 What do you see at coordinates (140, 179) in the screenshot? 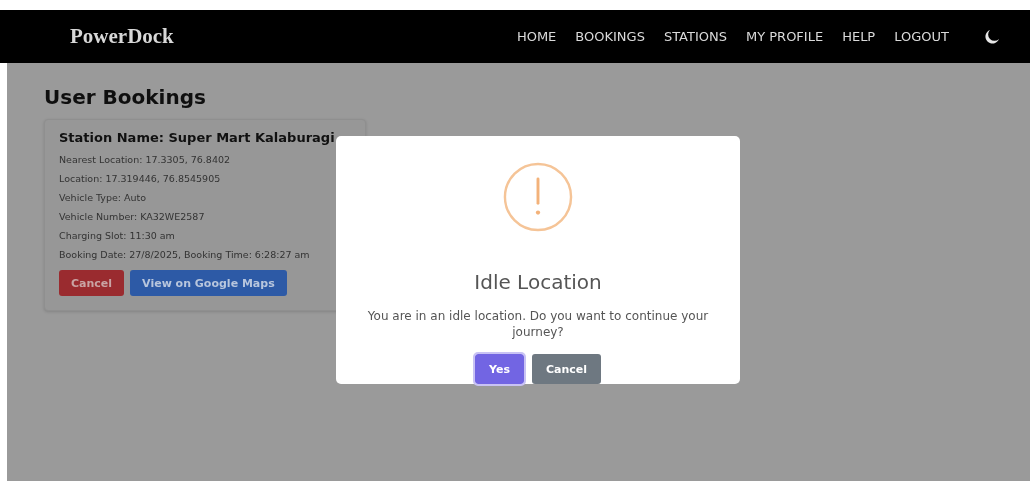
I see `booking-detail: Location: 17.319446, 76.8545905` at bounding box center [140, 179].